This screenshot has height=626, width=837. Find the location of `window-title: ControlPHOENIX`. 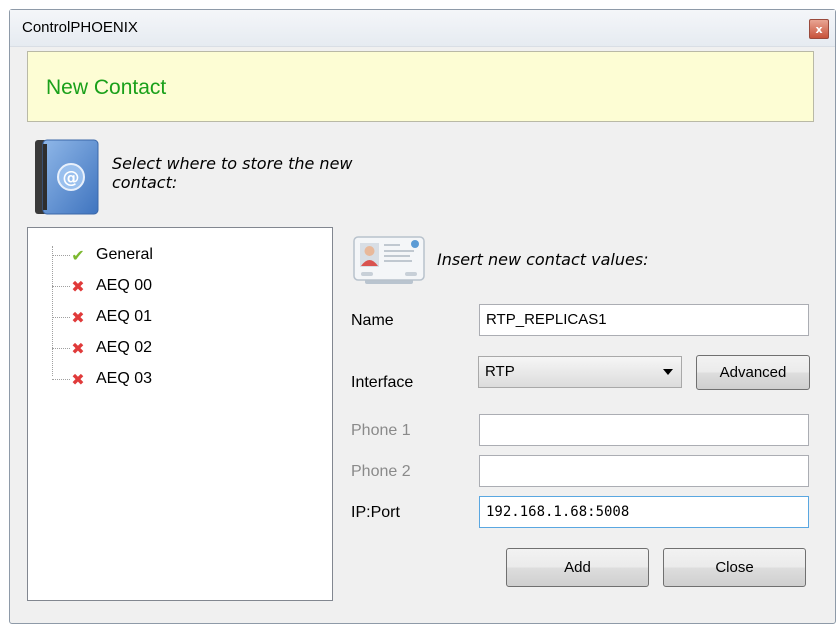

window-title: ControlPHOENIX is located at coordinates (80, 27).